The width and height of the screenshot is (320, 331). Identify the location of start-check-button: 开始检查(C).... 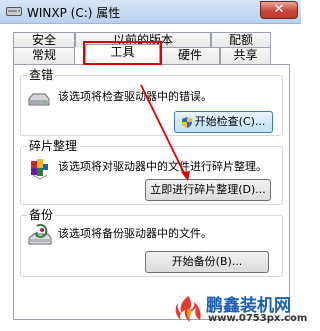
(223, 122).